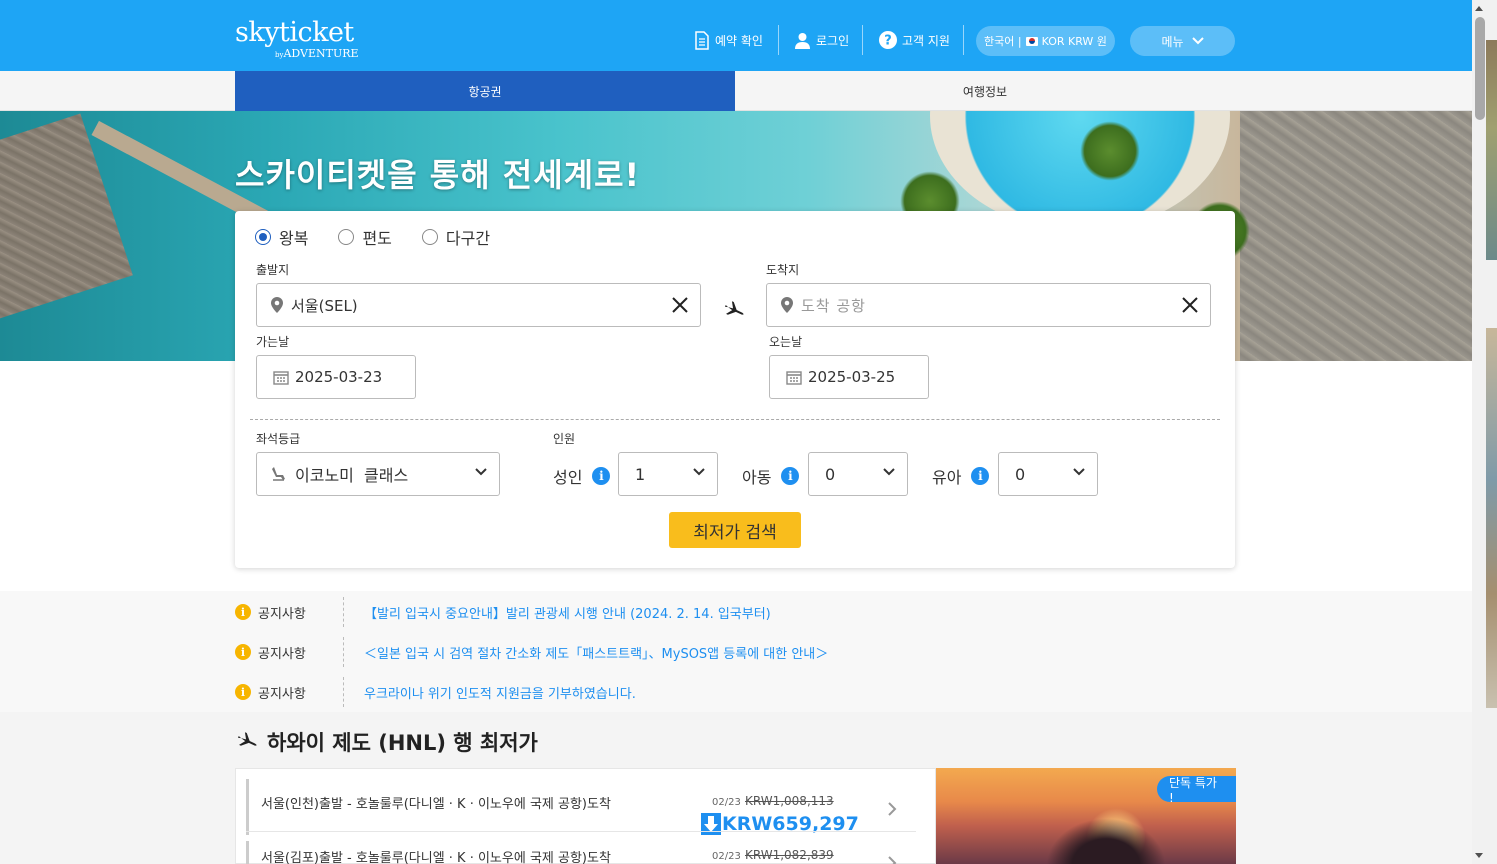  I want to click on support-link: ? 고객 지원, so click(914, 40).